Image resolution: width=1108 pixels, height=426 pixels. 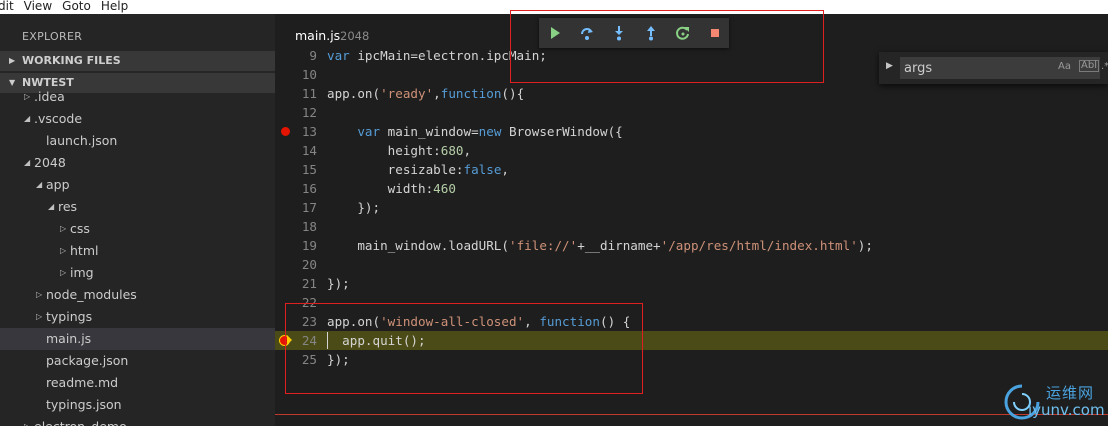 I want to click on regex-toggle: .*, so click(x=1104, y=66).